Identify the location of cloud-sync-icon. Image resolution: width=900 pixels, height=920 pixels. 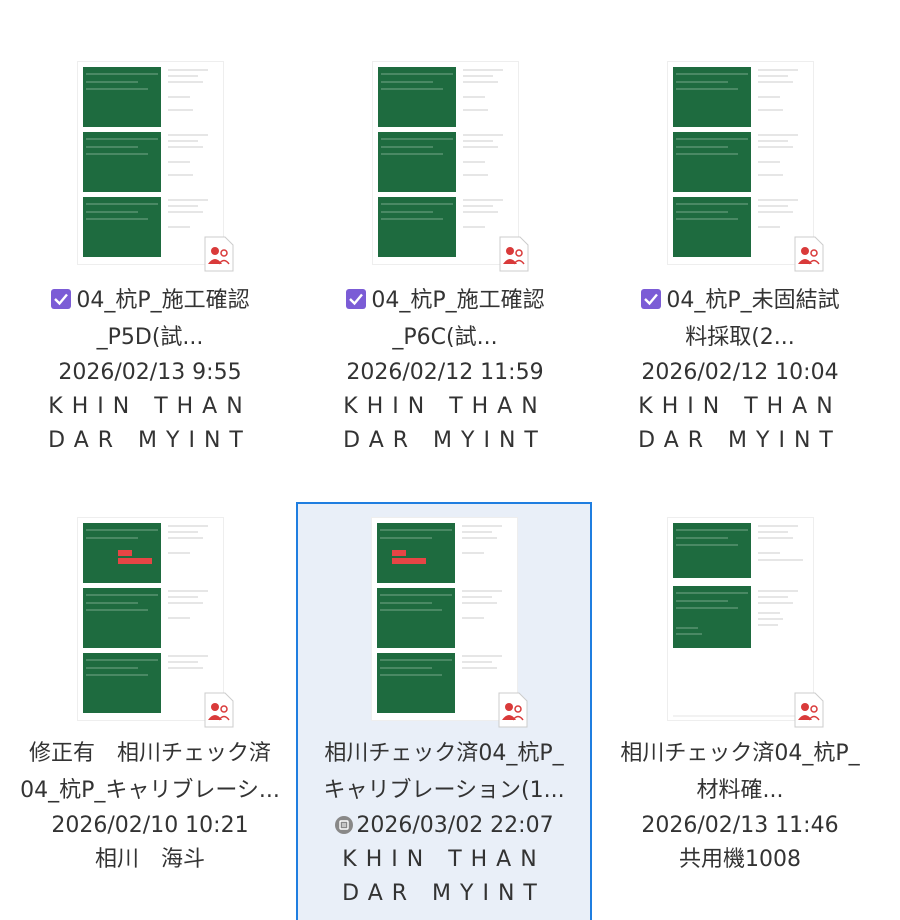
(344, 825).